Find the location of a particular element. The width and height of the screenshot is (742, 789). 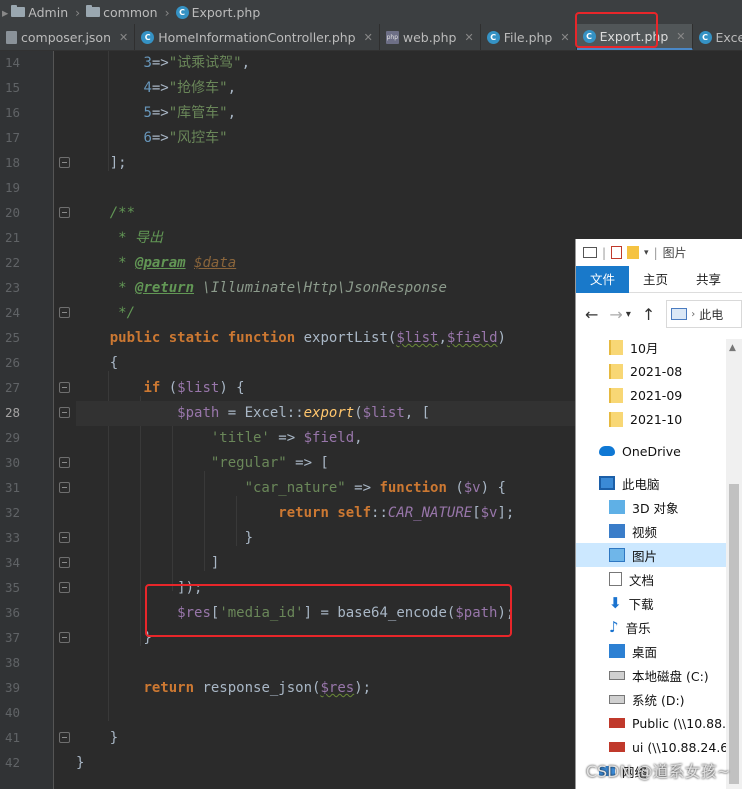

forward-arrow-icon: → is located at coordinates (615, 314).